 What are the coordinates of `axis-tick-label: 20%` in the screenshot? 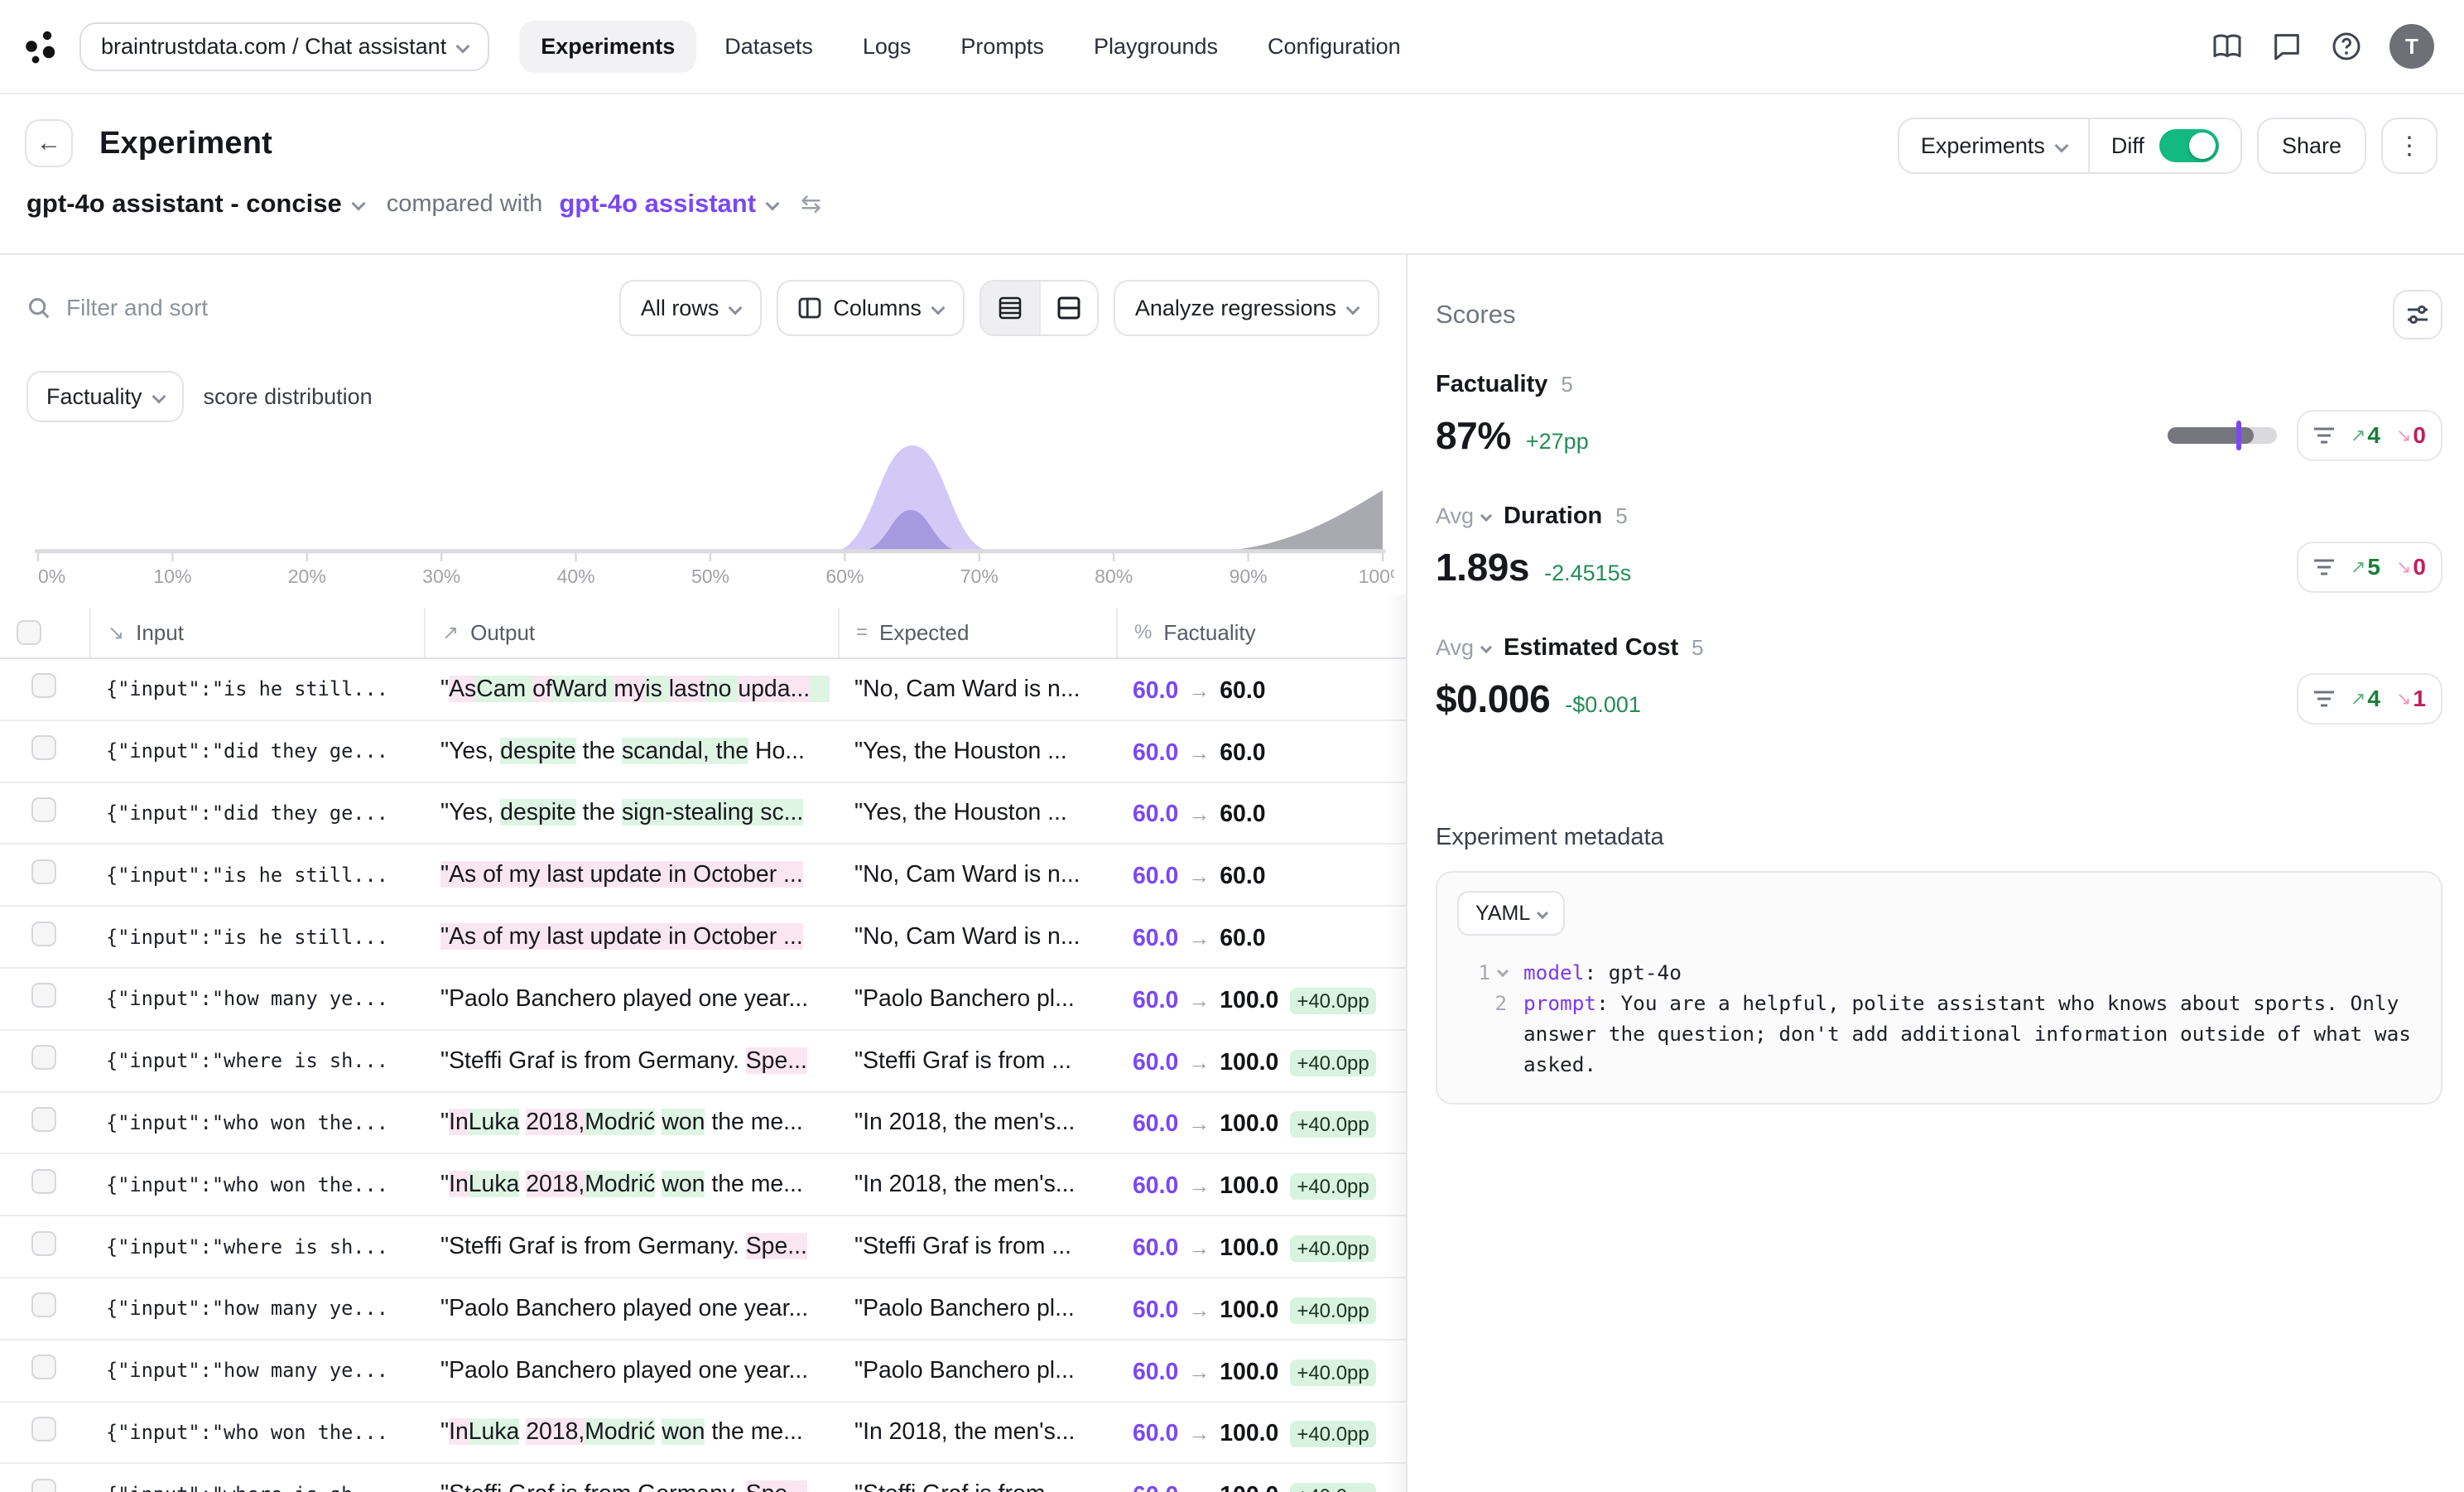 It's located at (307, 576).